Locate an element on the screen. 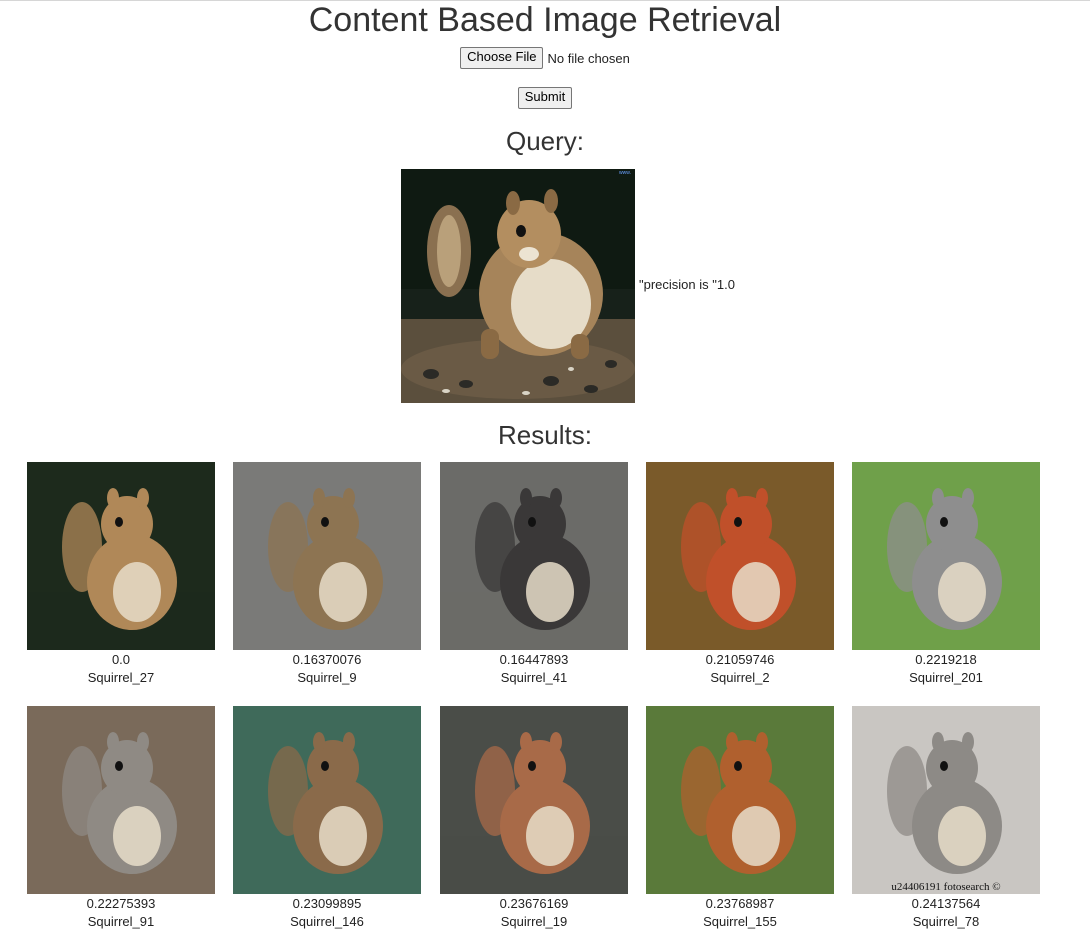  result-score: 0.23676169 is located at coordinates (534, 903).